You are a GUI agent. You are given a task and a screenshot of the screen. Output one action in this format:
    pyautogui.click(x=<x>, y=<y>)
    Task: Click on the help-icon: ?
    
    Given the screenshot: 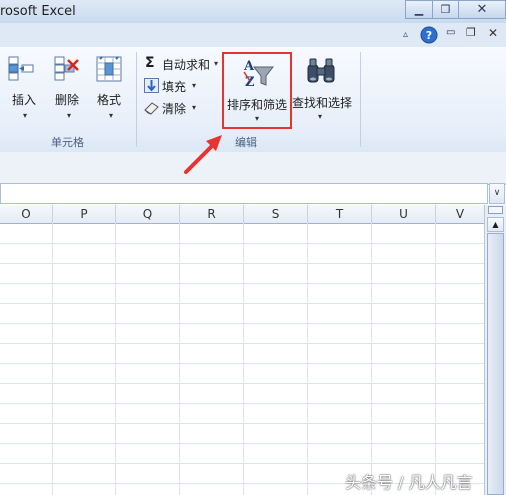 What is the action you would take?
    pyautogui.click(x=429, y=35)
    